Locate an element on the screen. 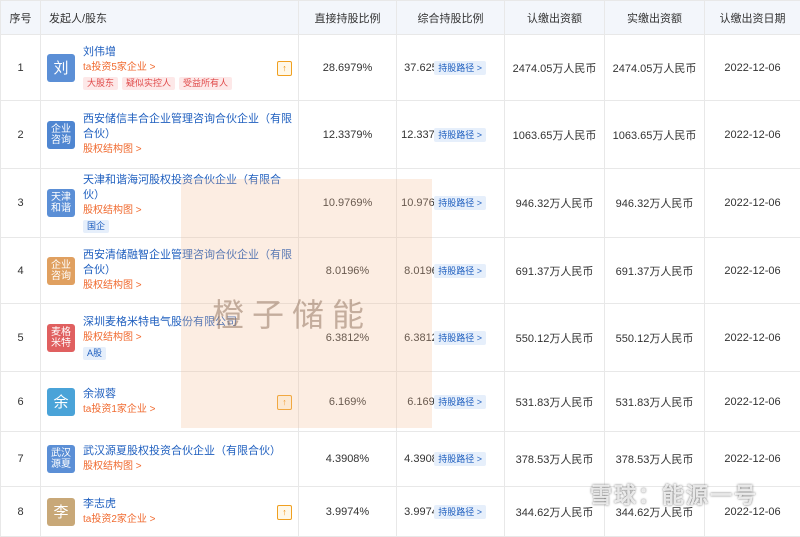 This screenshot has width=800, height=537. row-index: 6 is located at coordinates (21, 402).